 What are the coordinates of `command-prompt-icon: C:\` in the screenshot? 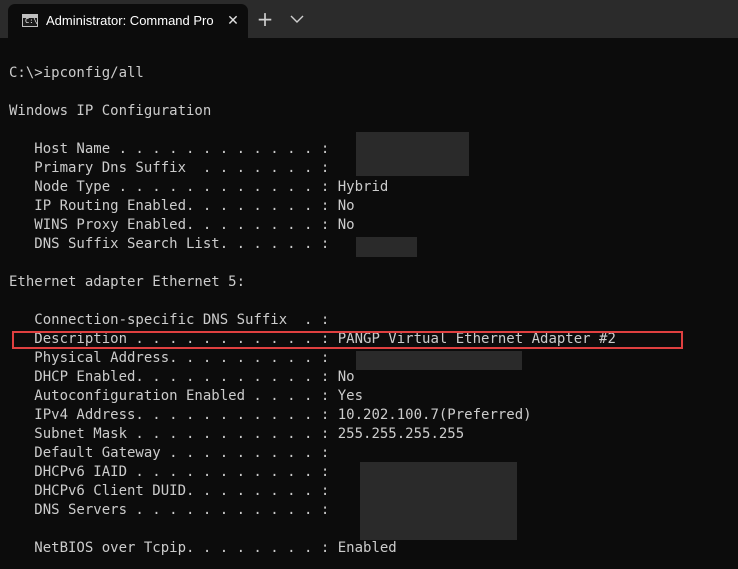 It's located at (30, 20).